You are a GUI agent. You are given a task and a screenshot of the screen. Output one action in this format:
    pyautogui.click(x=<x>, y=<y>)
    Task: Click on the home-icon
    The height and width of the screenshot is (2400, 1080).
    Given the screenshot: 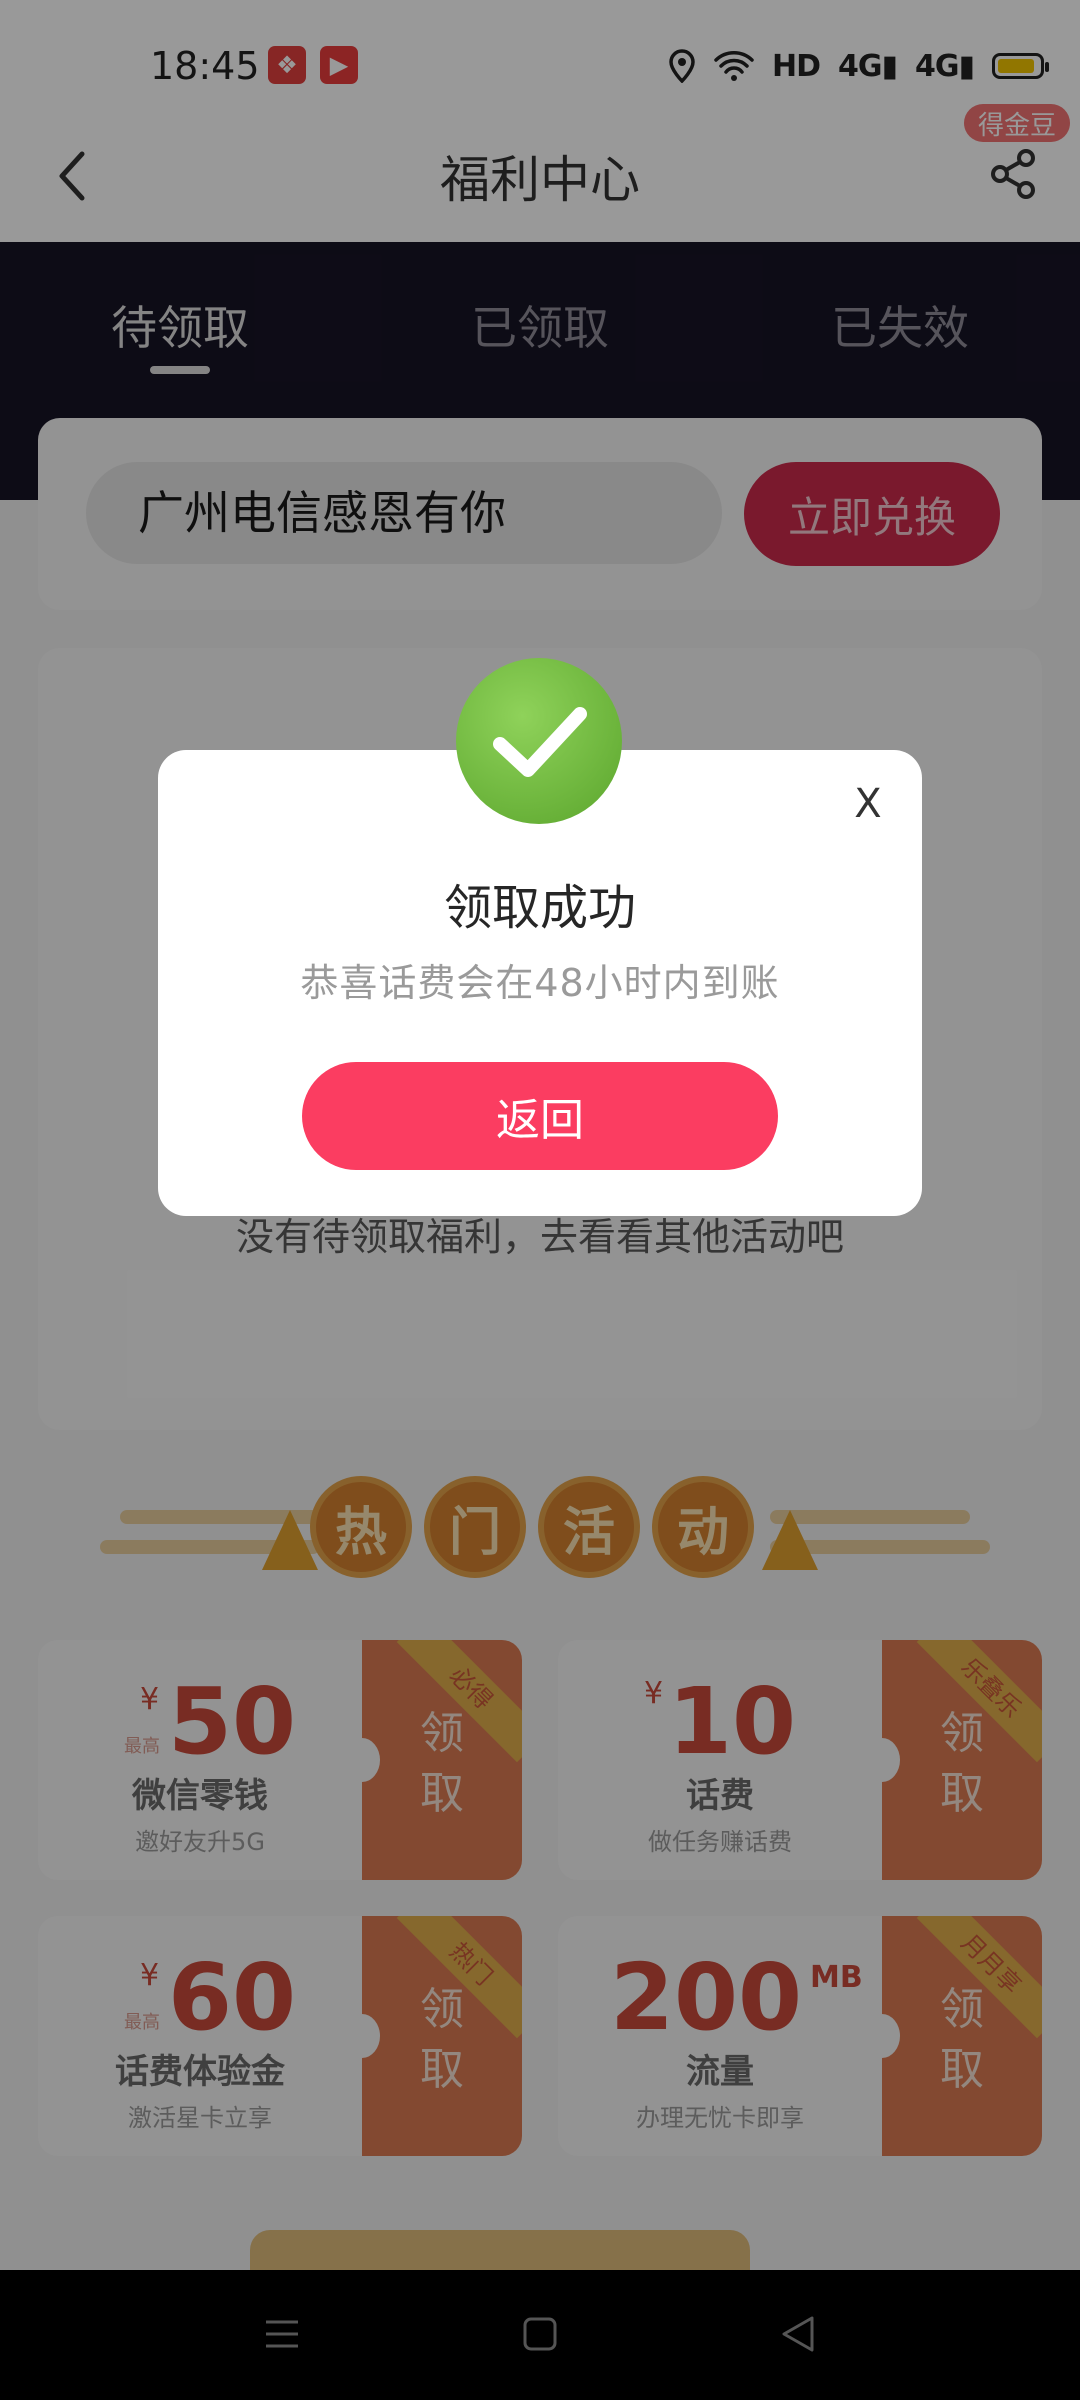 What is the action you would take?
    pyautogui.click(x=540, y=2334)
    